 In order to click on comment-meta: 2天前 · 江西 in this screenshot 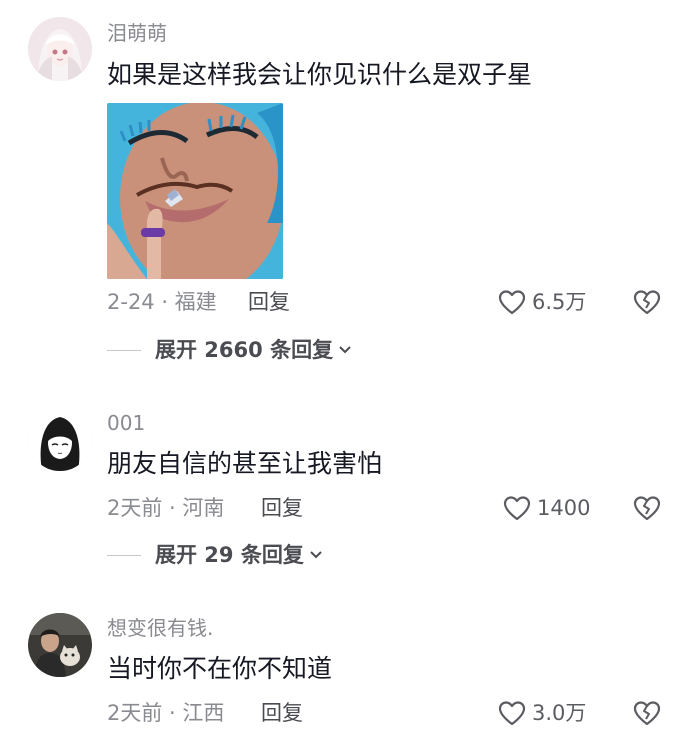, I will do `click(166, 713)`.